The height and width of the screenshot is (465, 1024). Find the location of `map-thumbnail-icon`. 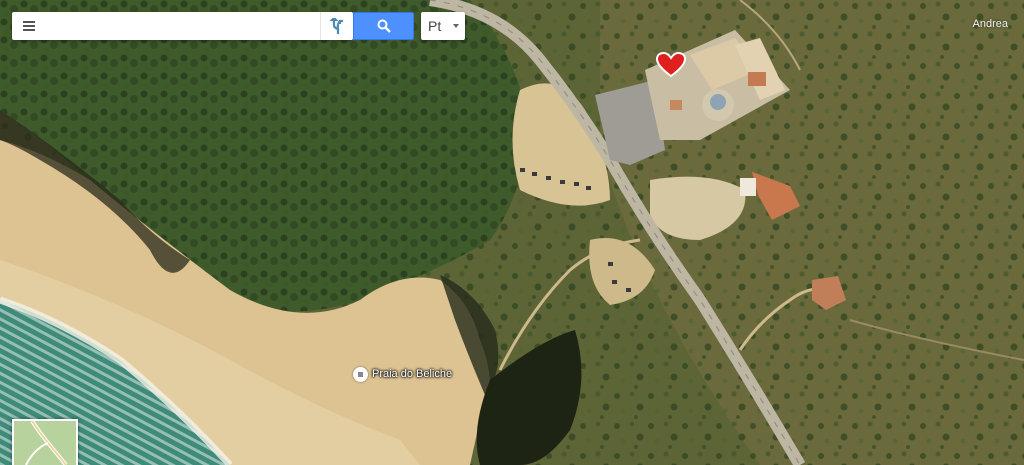

map-thumbnail-icon is located at coordinates (45, 443).